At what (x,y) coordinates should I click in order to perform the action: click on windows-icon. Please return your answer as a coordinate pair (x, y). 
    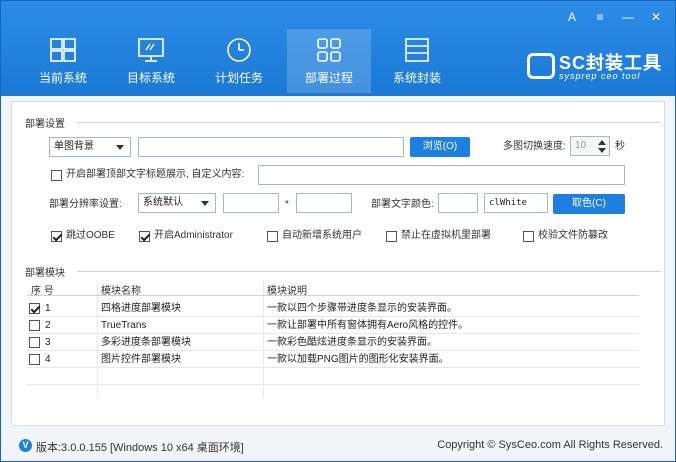
    Looking at the image, I should click on (63, 50).